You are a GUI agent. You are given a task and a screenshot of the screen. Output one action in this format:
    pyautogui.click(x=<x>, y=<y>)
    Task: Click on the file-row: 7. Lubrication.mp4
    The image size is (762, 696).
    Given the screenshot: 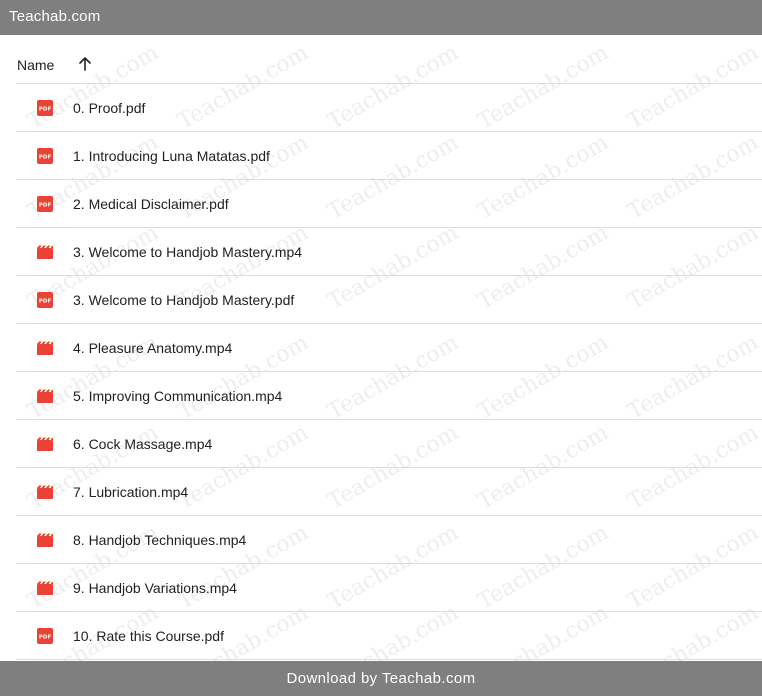 What is the action you would take?
    pyautogui.click(x=389, y=492)
    